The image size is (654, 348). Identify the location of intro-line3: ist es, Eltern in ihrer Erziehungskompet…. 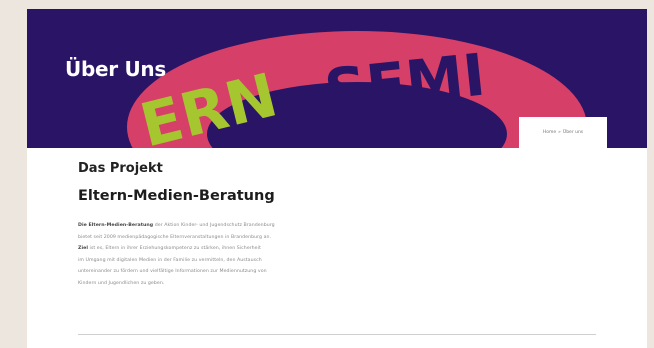
(174, 248).